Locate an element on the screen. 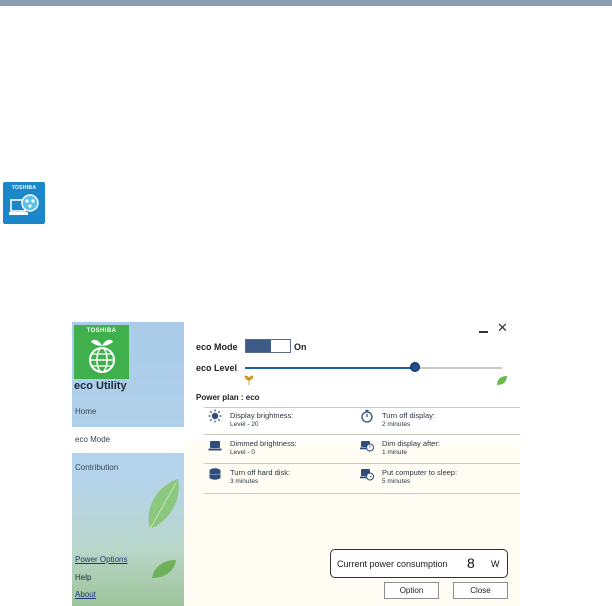 This screenshot has width=612, height=606. put-computer-to-sleep-value: 5 minutes is located at coordinates (396, 481).